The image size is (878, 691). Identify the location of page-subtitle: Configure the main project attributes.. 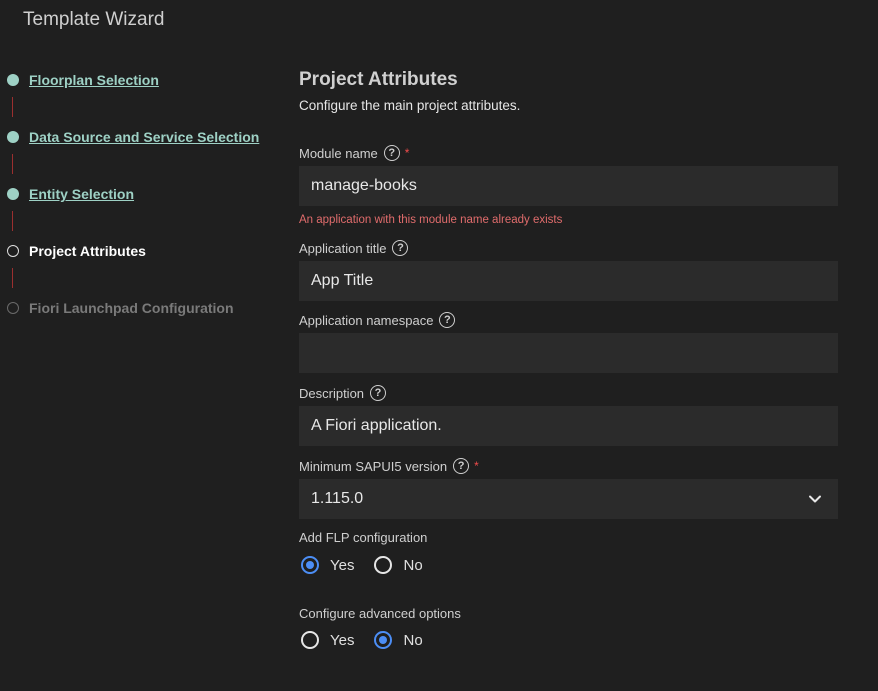
(410, 105).